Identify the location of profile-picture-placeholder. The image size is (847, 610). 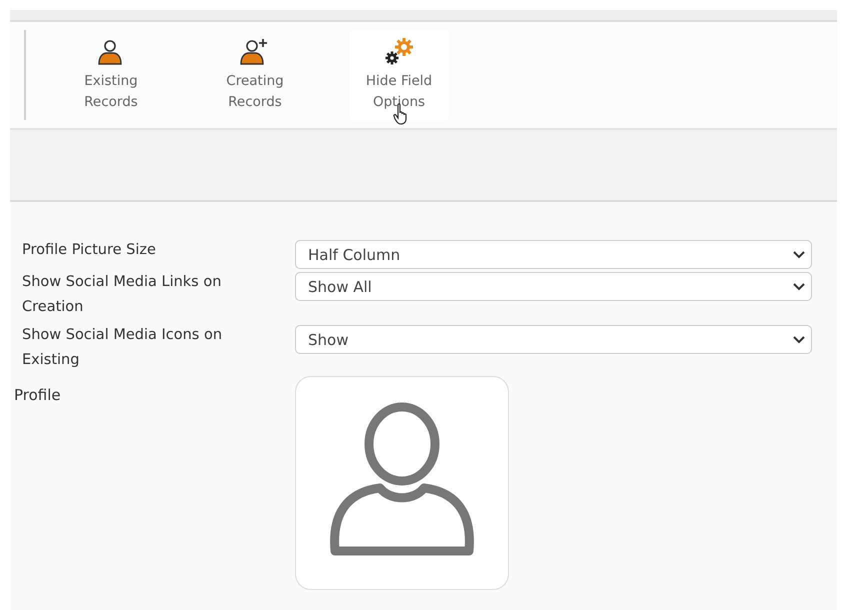
(402, 483).